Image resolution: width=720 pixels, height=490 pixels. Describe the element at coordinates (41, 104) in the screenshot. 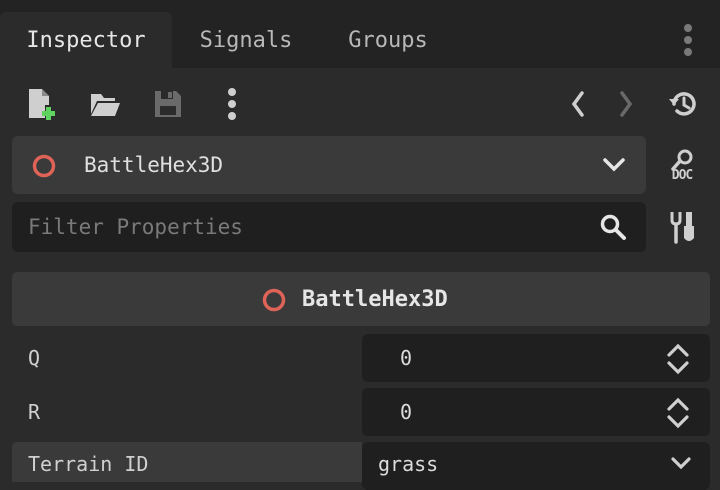

I see `new-resource-icon` at that location.